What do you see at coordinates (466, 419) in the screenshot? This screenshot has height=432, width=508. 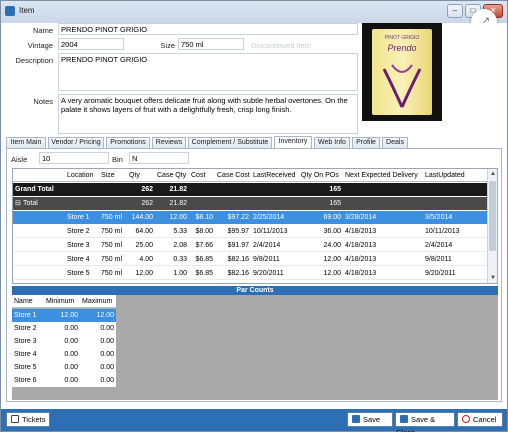 I see `cancel-icon` at bounding box center [466, 419].